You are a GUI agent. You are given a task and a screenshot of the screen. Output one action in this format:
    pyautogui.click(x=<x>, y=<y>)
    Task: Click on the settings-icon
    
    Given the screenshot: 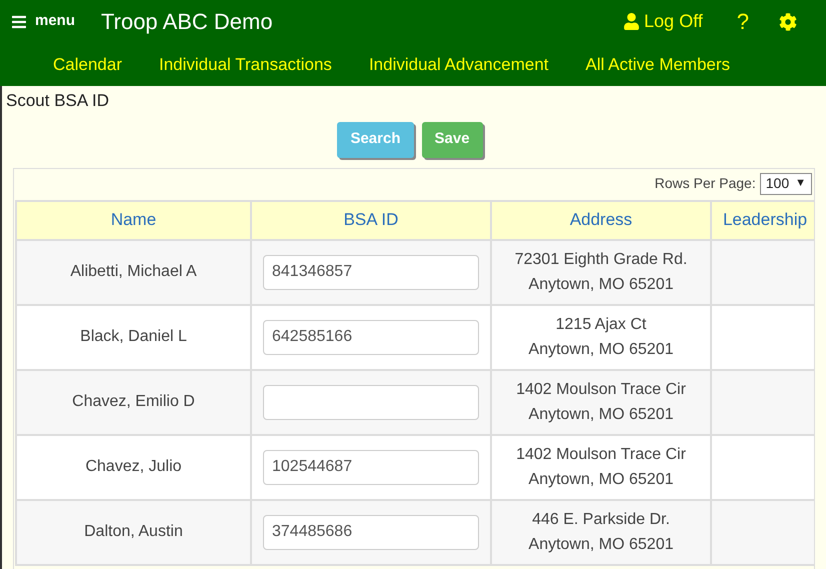 What is the action you would take?
    pyautogui.click(x=788, y=21)
    